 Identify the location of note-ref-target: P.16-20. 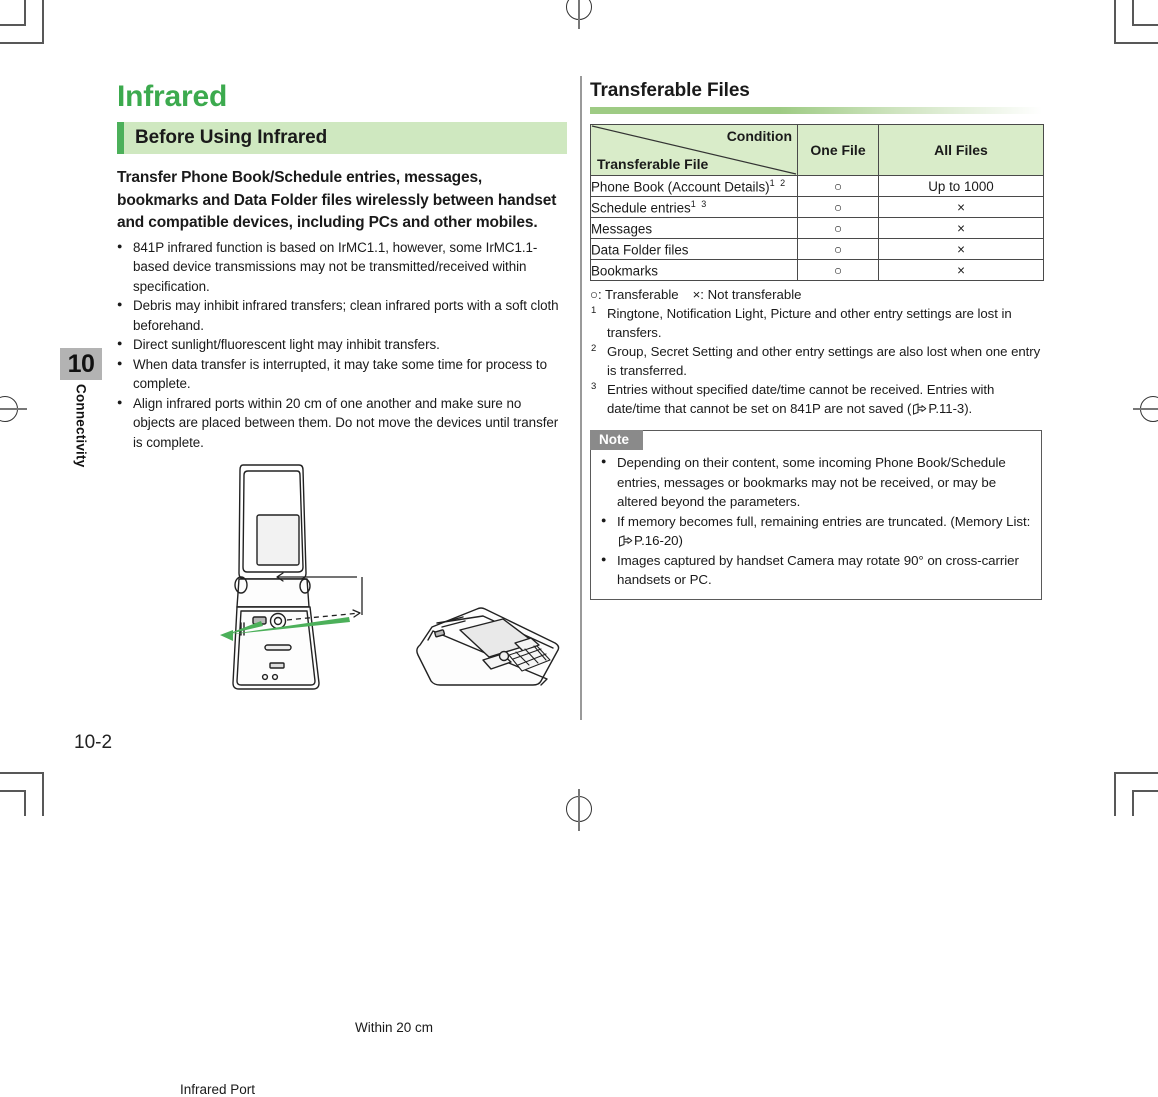
(656, 540).